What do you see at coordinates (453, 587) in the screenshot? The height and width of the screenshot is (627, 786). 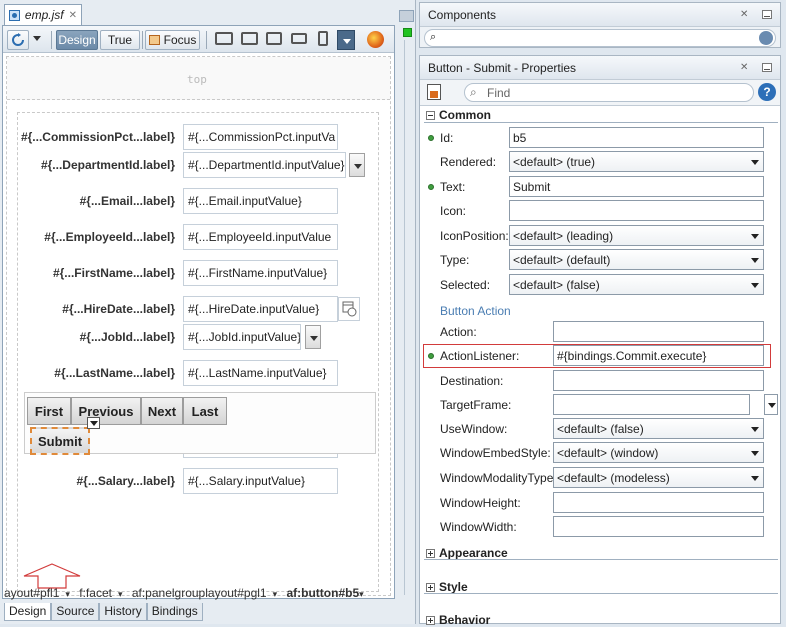 I see `section-style-label: Style` at bounding box center [453, 587].